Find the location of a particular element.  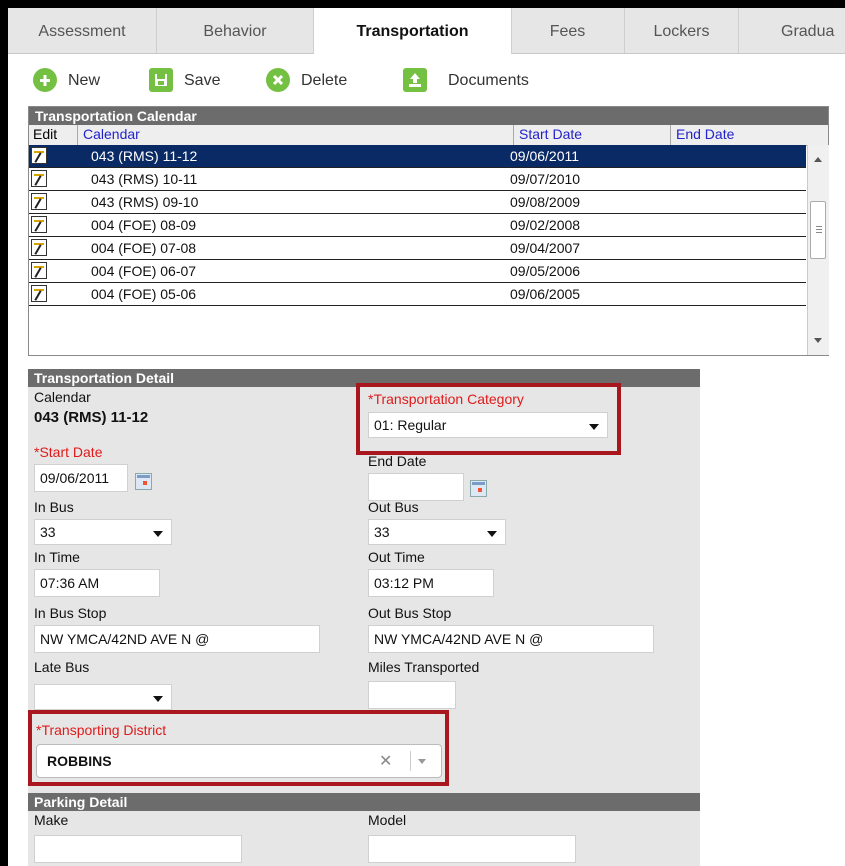

make-label: Make is located at coordinates (51, 820).